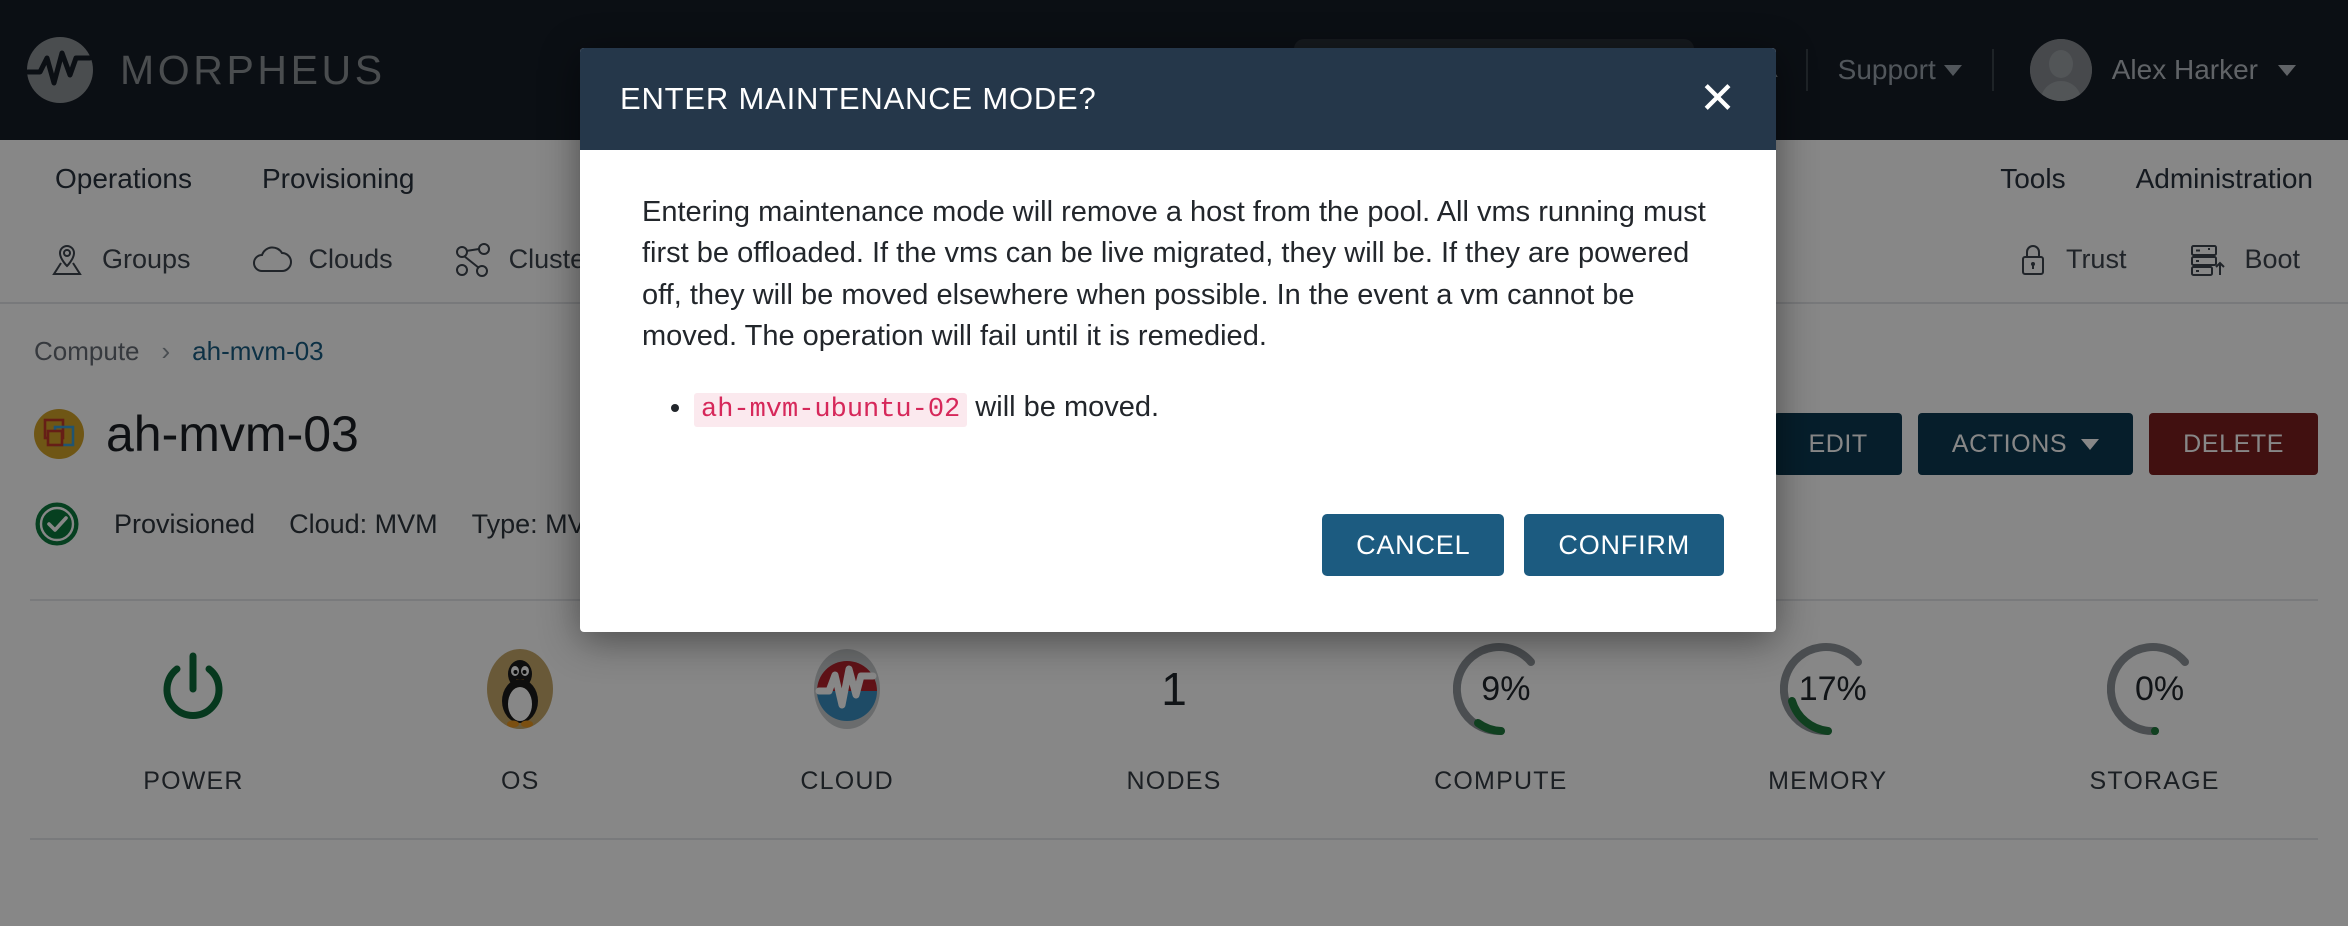 Image resolution: width=2348 pixels, height=926 pixels. What do you see at coordinates (831, 409) in the screenshot?
I see `vm-name-code: ah-mvm-ubuntu-02` at bounding box center [831, 409].